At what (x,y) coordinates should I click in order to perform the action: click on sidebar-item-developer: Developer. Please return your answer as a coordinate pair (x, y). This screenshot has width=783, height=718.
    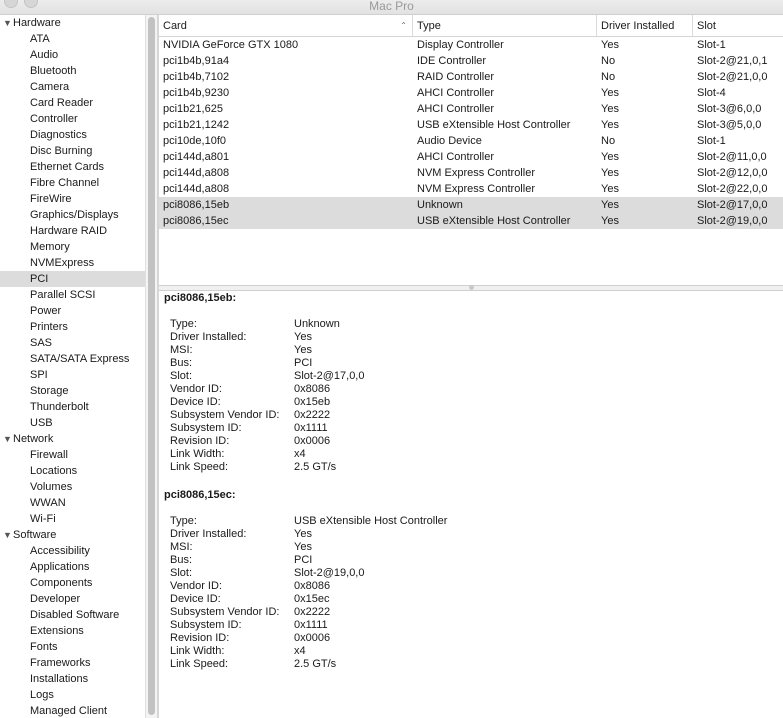
    Looking at the image, I should click on (72, 599).